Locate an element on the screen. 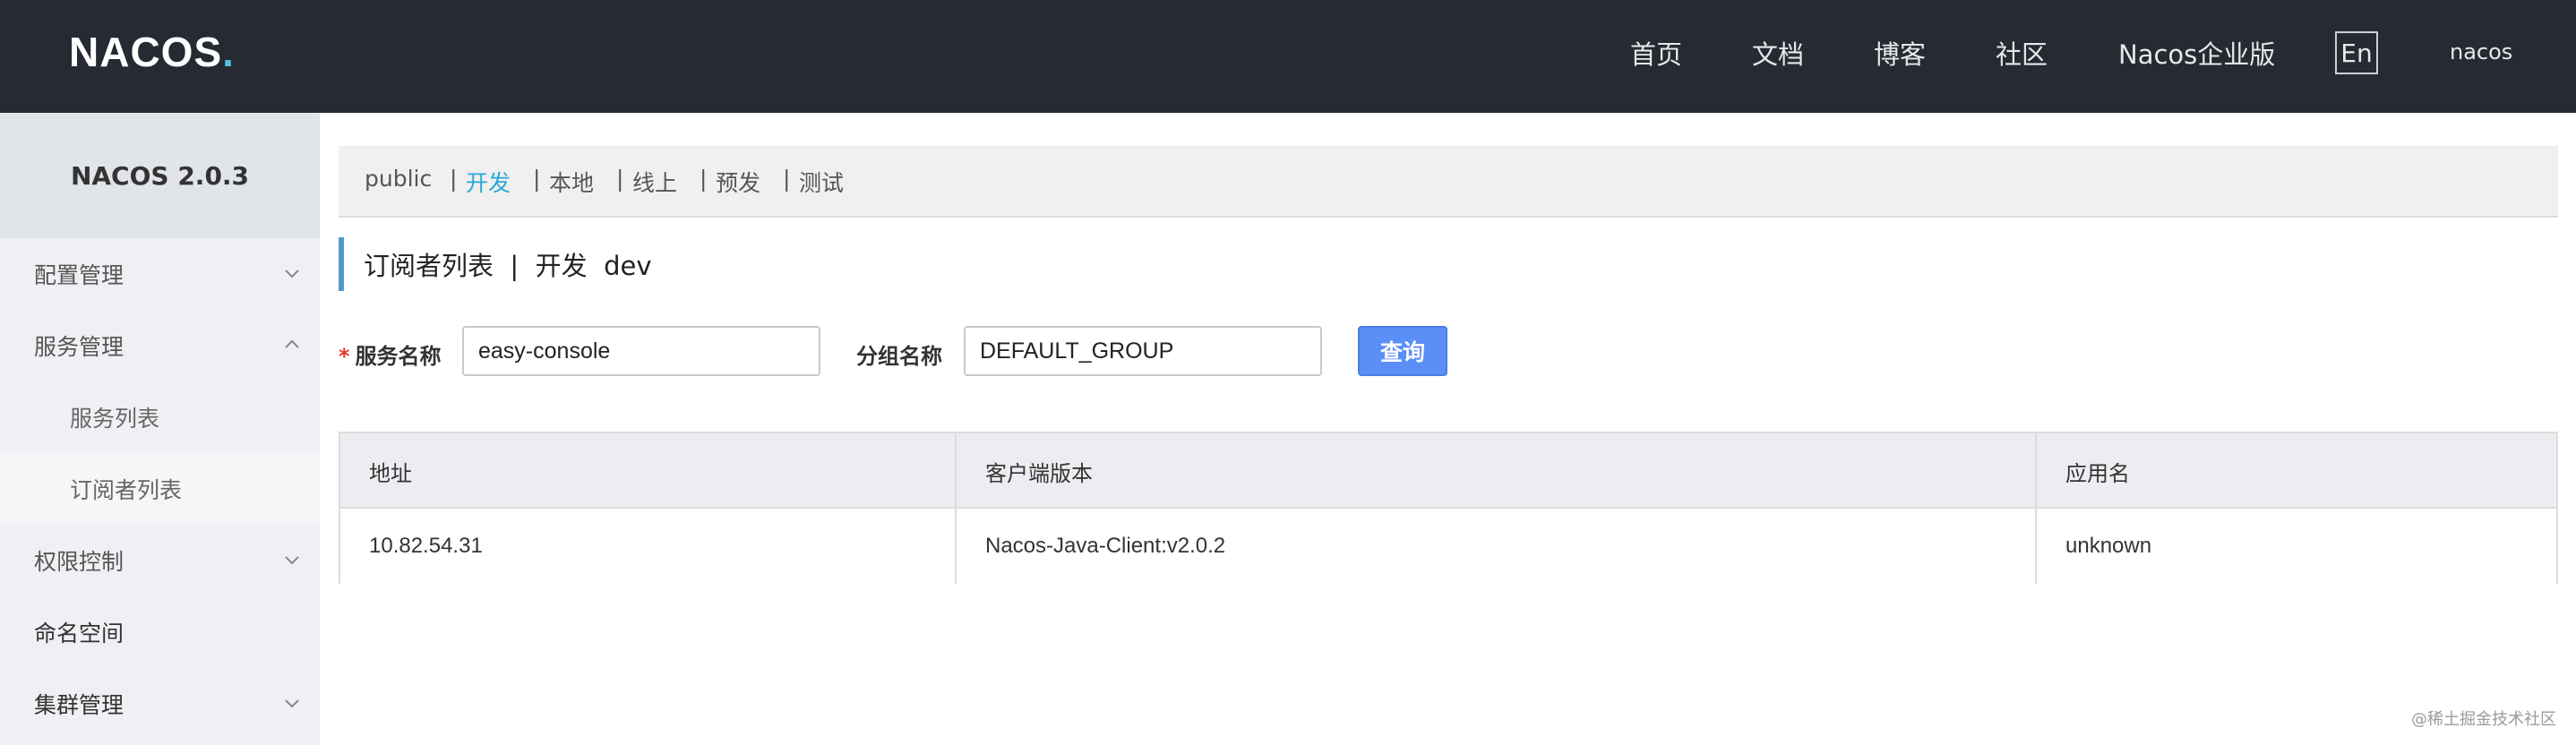 The height and width of the screenshot is (745, 2576). sidebar-item-label: 权限控制 is located at coordinates (79, 562).